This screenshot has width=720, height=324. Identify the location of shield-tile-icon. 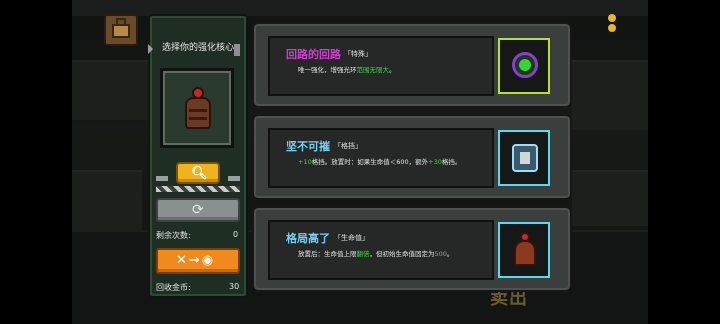
(525, 158).